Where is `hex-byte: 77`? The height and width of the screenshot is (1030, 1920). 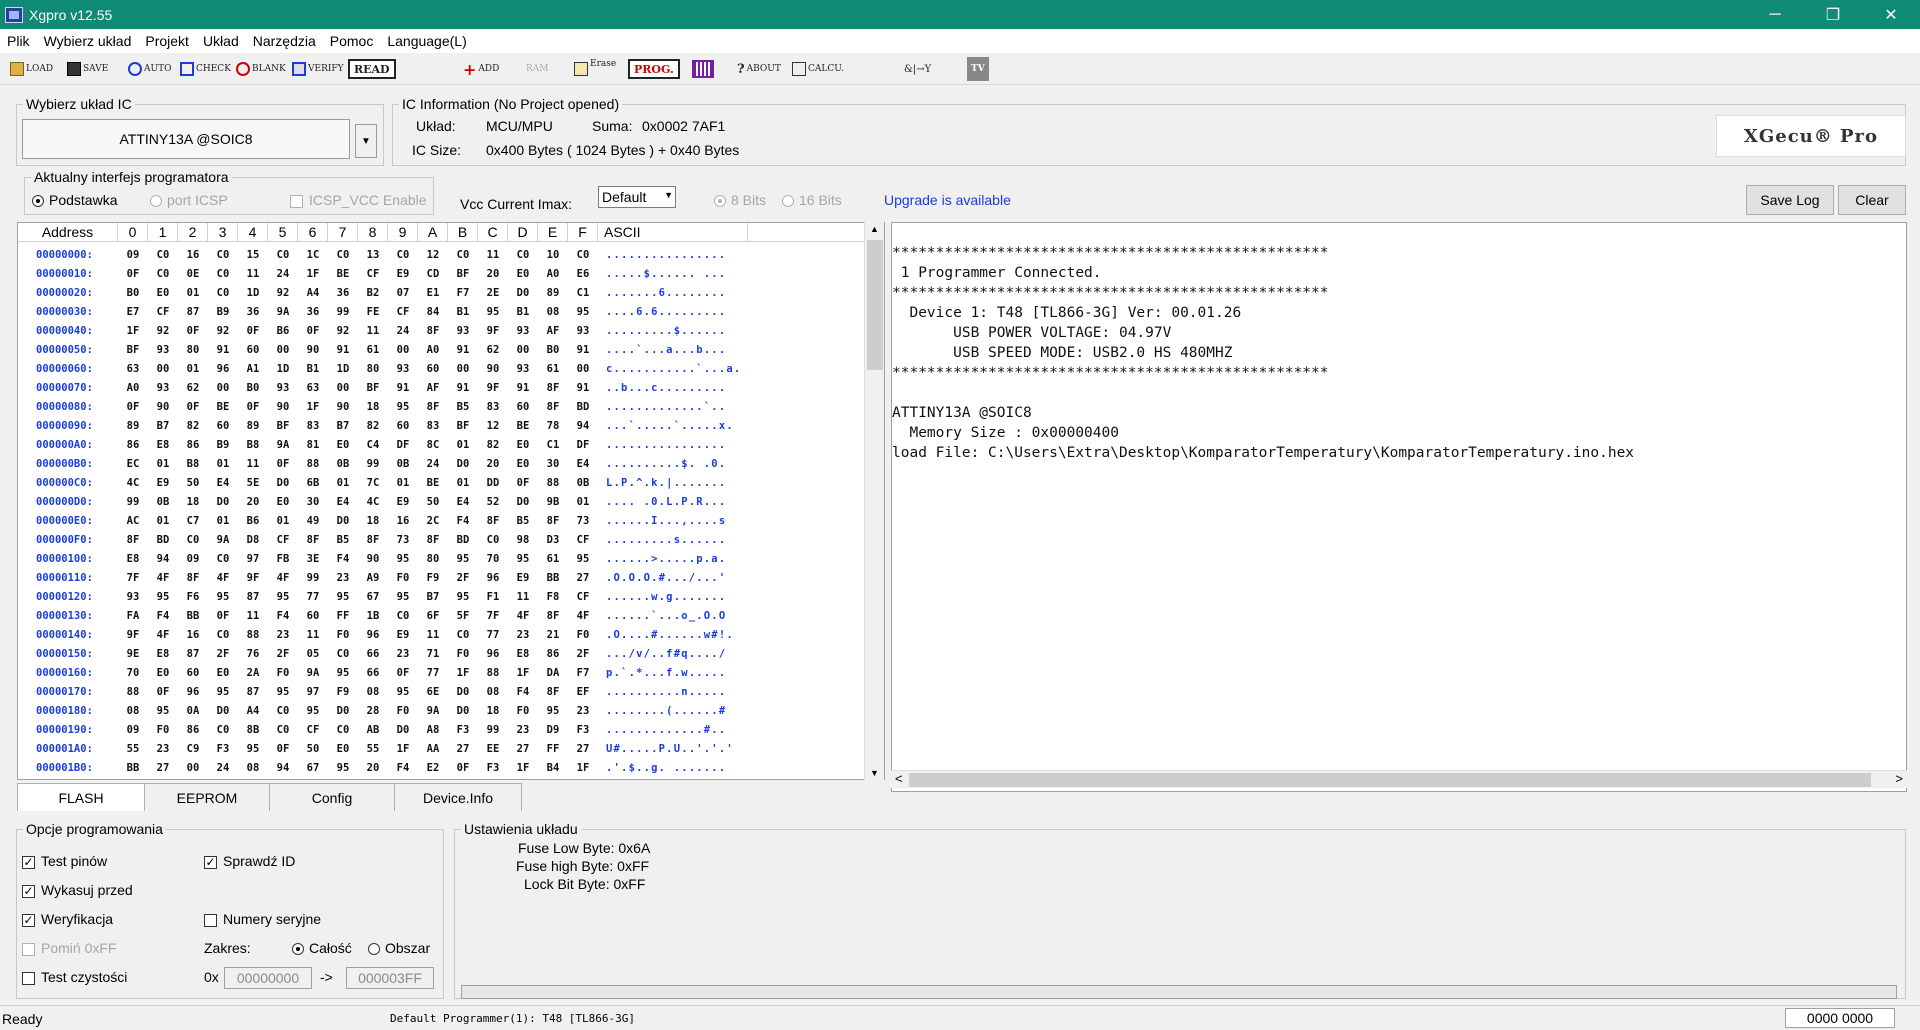 hex-byte: 77 is located at coordinates (313, 597).